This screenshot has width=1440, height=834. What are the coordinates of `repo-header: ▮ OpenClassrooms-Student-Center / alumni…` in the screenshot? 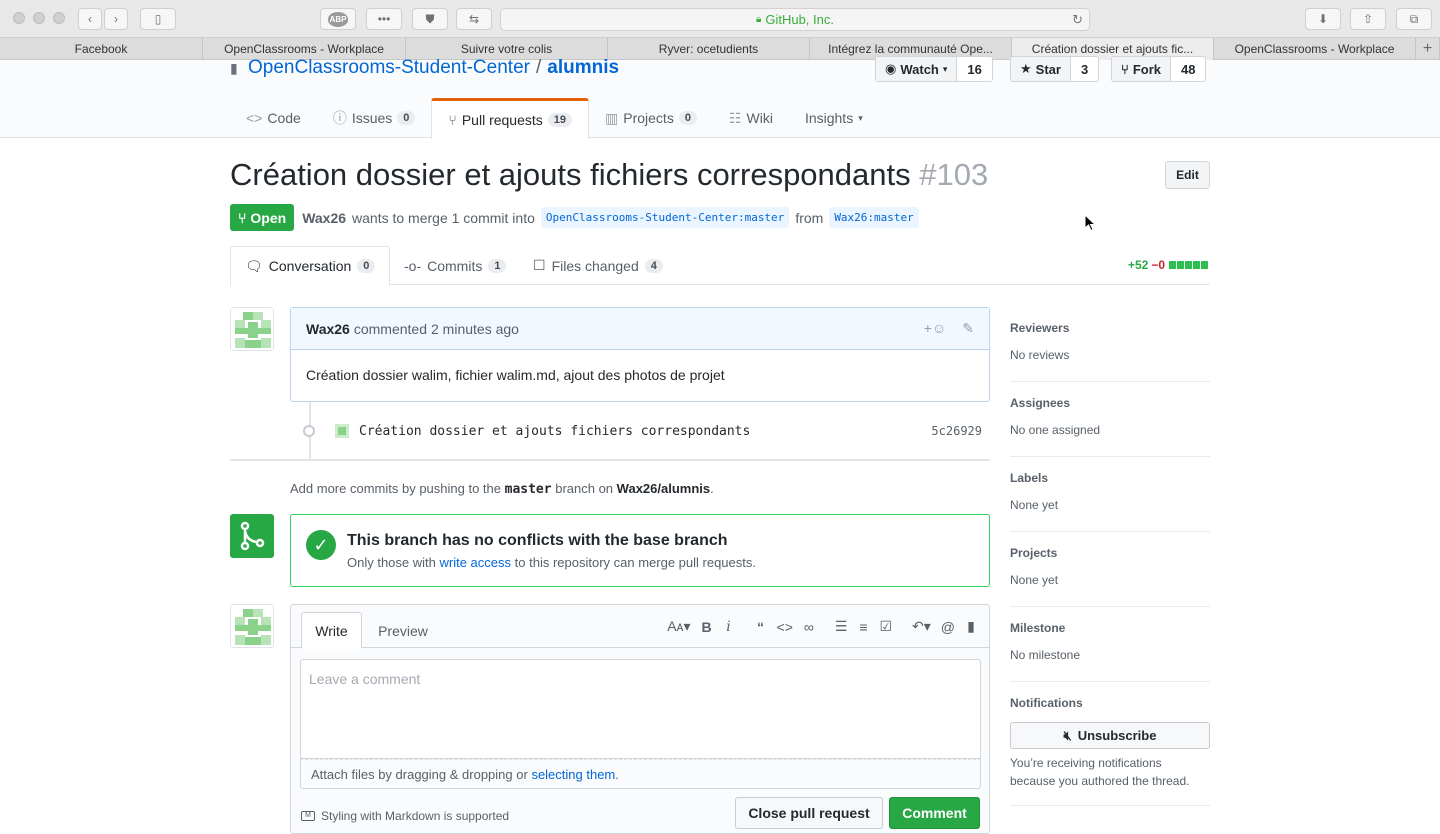 It's located at (720, 97).